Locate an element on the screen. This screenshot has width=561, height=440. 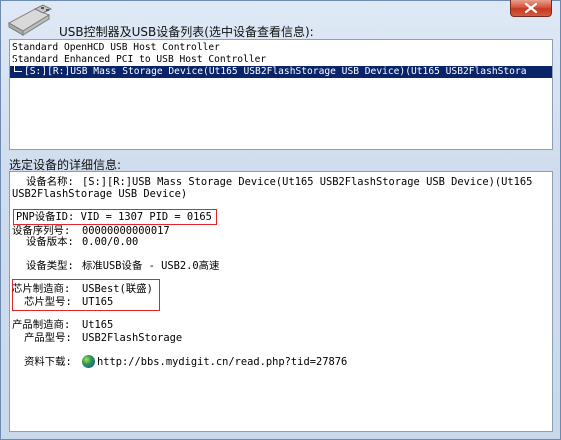
close-icon is located at coordinates (531, 8).